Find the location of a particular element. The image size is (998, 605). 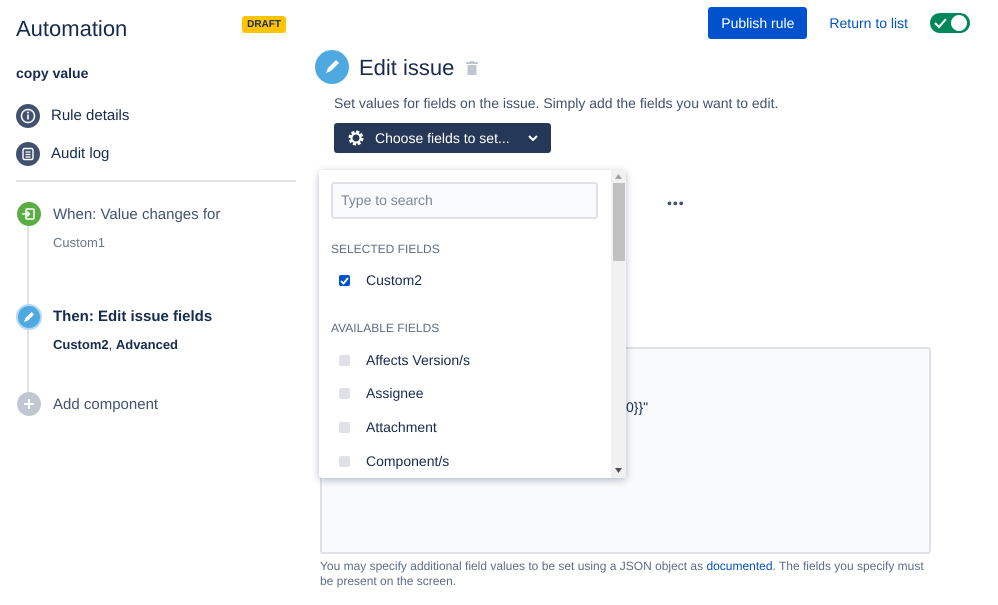

section-heading: SELECTED FIELDS is located at coordinates (386, 249).